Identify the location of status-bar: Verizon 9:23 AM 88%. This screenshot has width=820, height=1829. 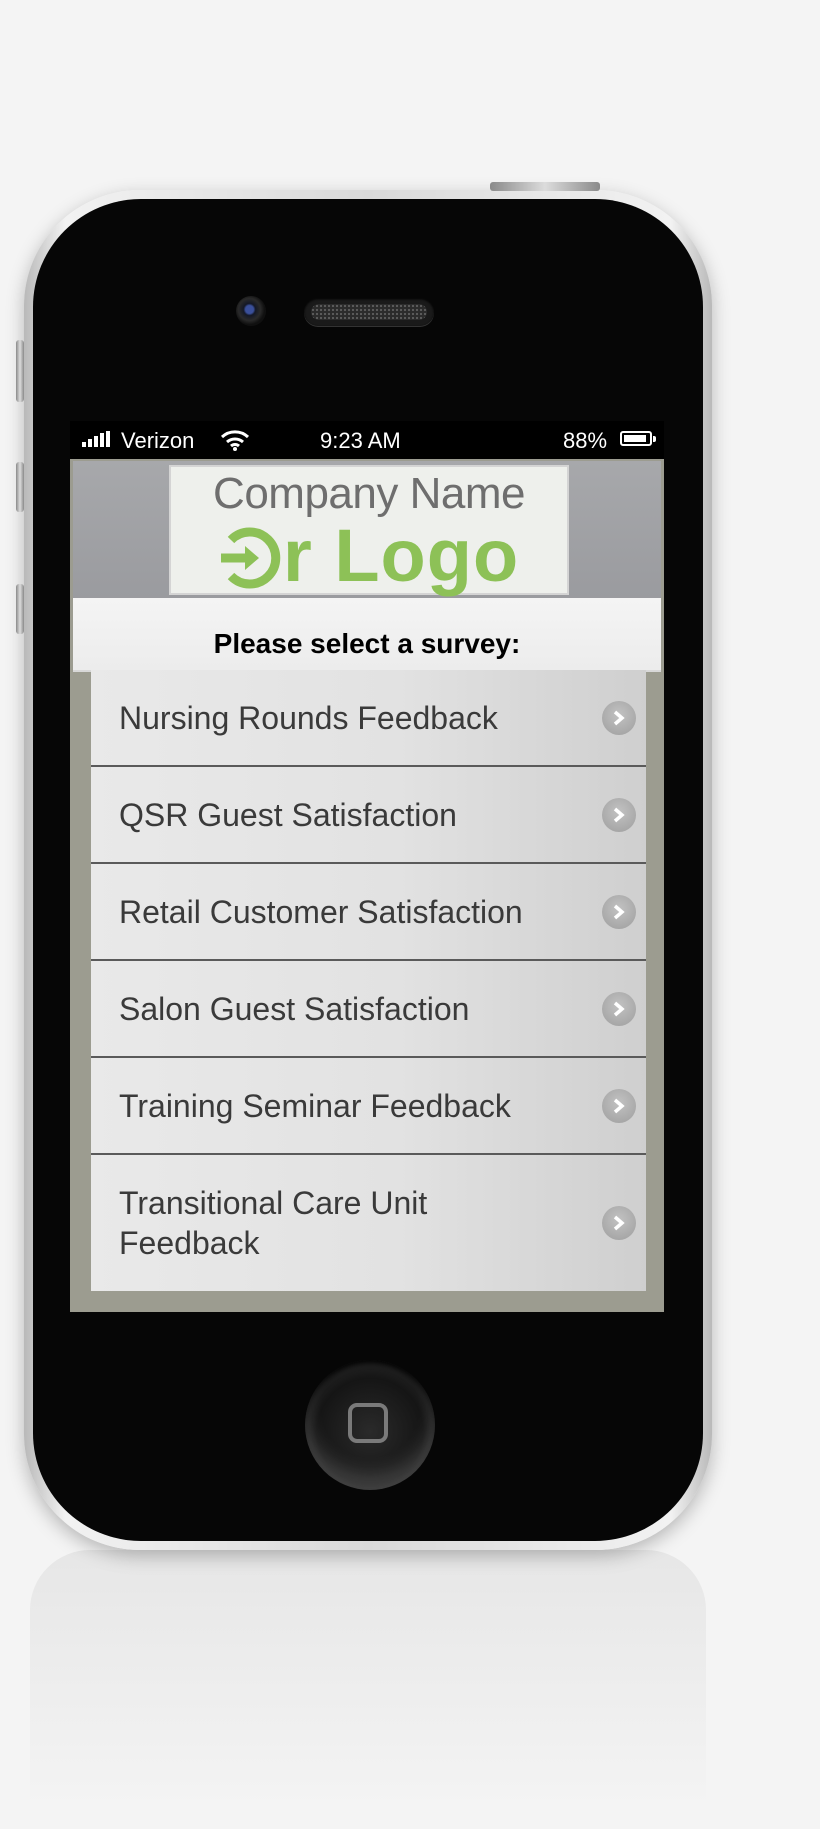
(367, 440).